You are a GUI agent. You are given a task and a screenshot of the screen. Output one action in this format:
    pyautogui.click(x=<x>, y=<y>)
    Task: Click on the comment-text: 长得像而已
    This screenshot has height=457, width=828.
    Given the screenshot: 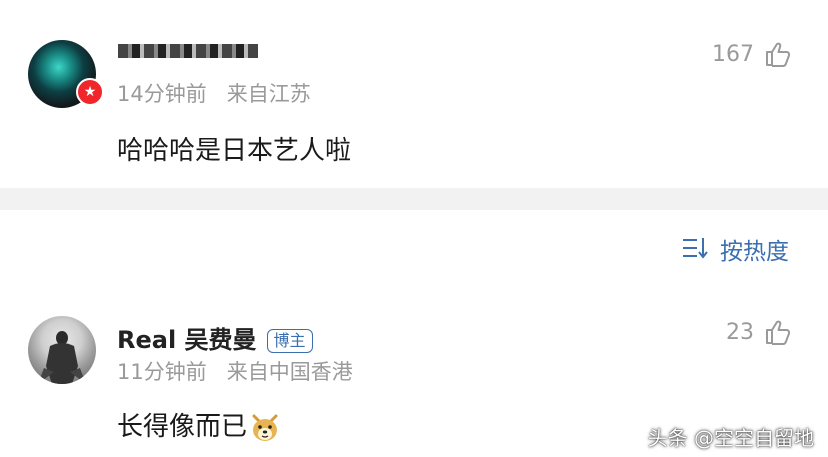 What is the action you would take?
    pyautogui.click(x=199, y=425)
    